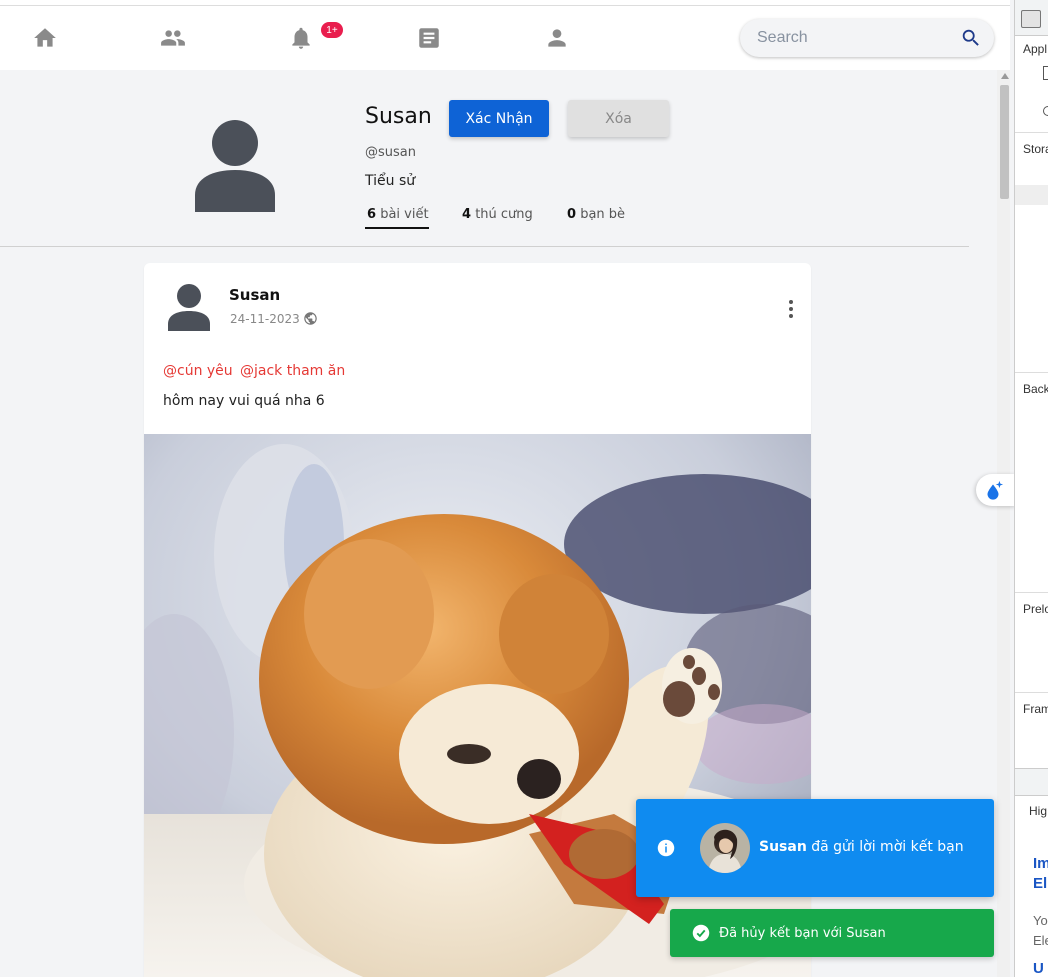  What do you see at coordinates (603, 214) in the screenshot?
I see `friends-label: bạn bè` at bounding box center [603, 214].